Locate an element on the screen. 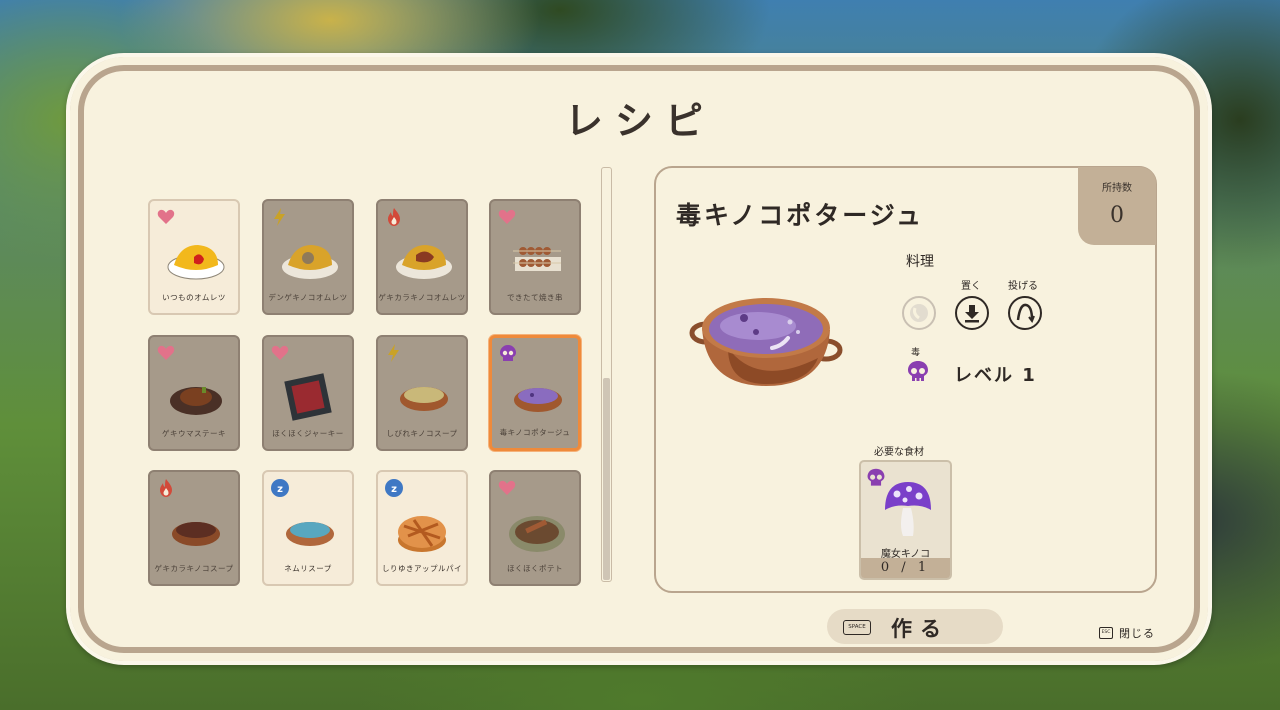 This screenshot has height=710, width=1280. recipe-card: いつものオムレツ is located at coordinates (194, 257).